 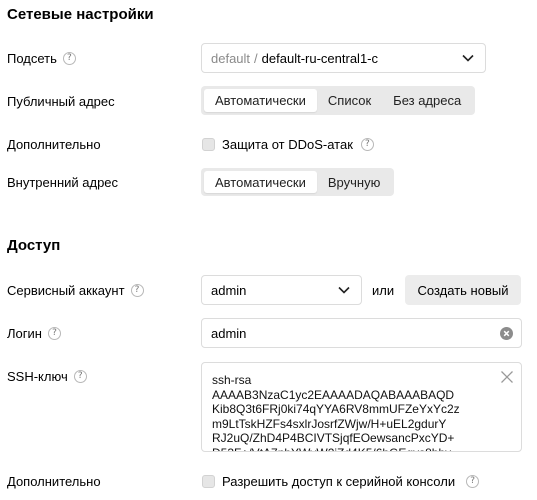 I want to click on close-icon, so click(x=507, y=377).